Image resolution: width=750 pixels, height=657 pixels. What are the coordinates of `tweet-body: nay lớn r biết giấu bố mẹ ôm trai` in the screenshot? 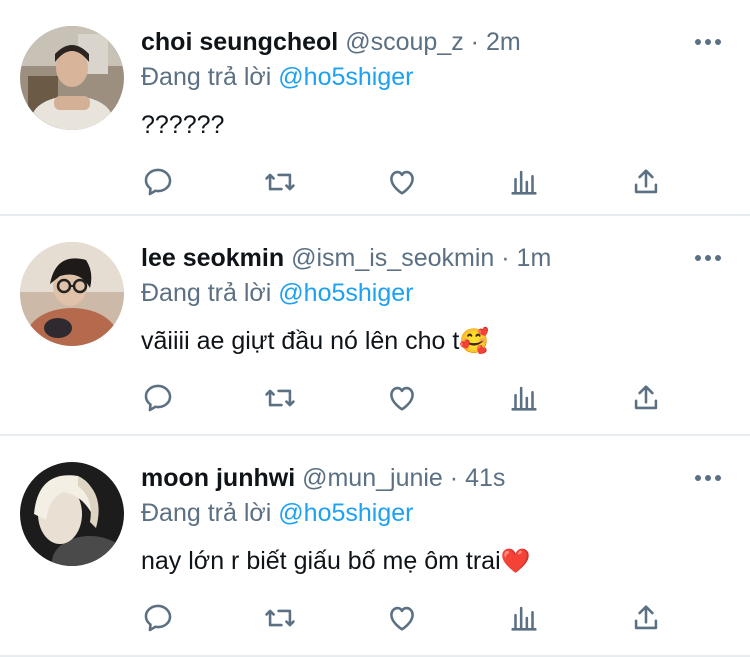 It's located at (321, 561).